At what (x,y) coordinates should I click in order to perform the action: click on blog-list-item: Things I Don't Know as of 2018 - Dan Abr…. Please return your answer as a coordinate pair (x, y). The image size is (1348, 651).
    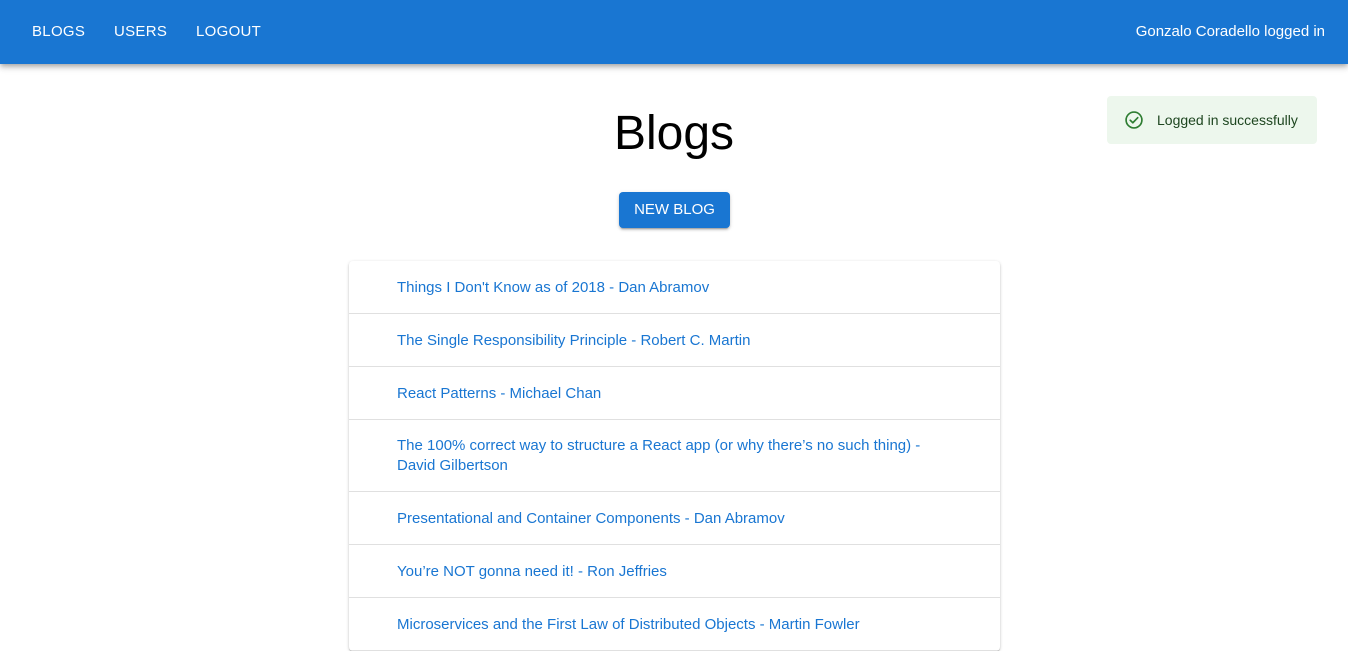
    Looking at the image, I should click on (674, 287).